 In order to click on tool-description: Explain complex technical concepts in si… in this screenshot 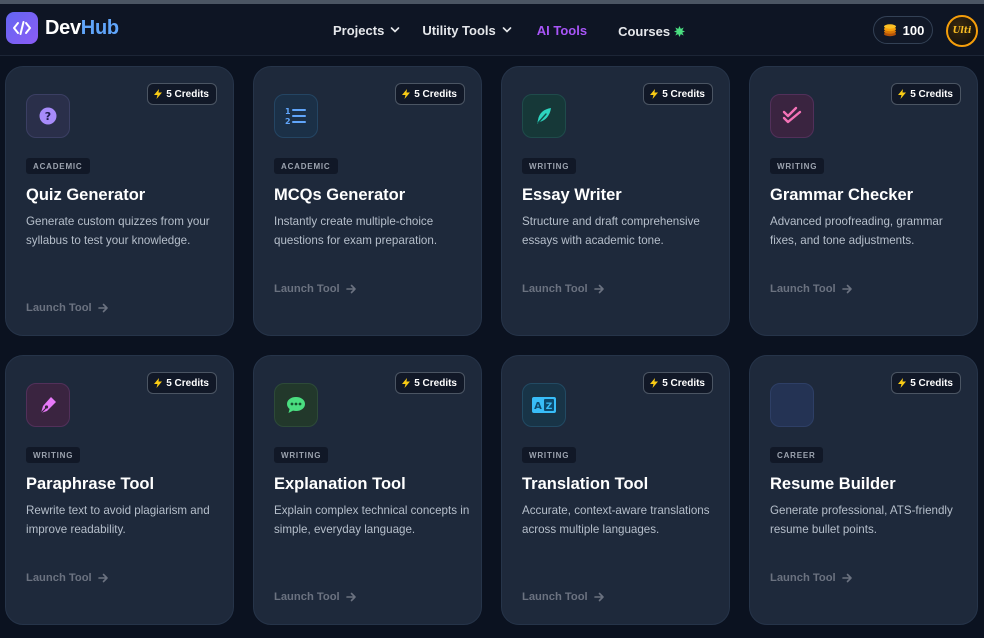, I will do `click(372, 520)`.